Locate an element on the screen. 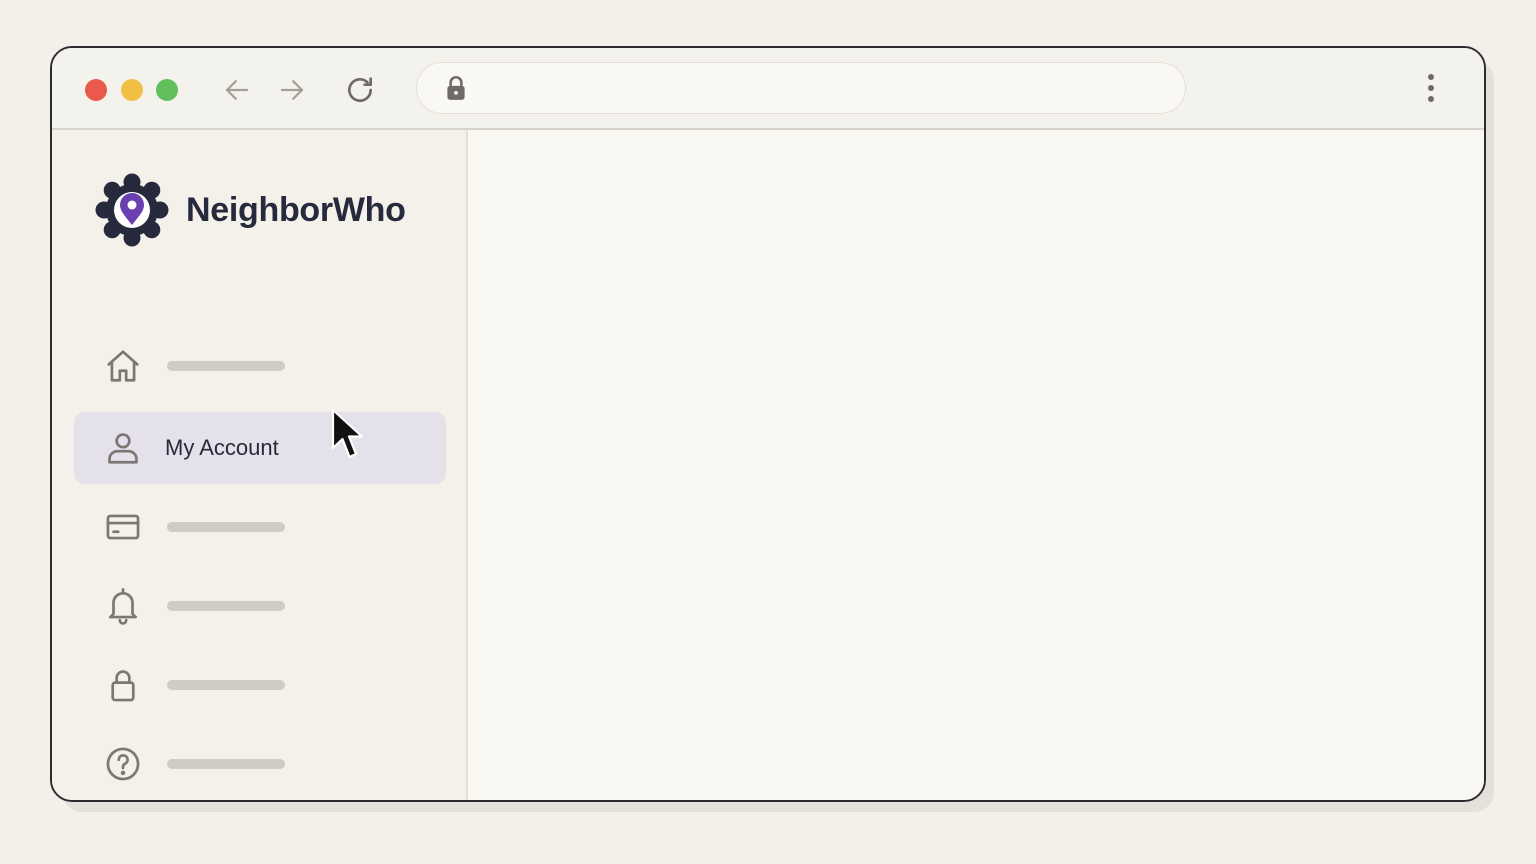 Image resolution: width=1536 pixels, height=864 pixels. back-button is located at coordinates (237, 90).